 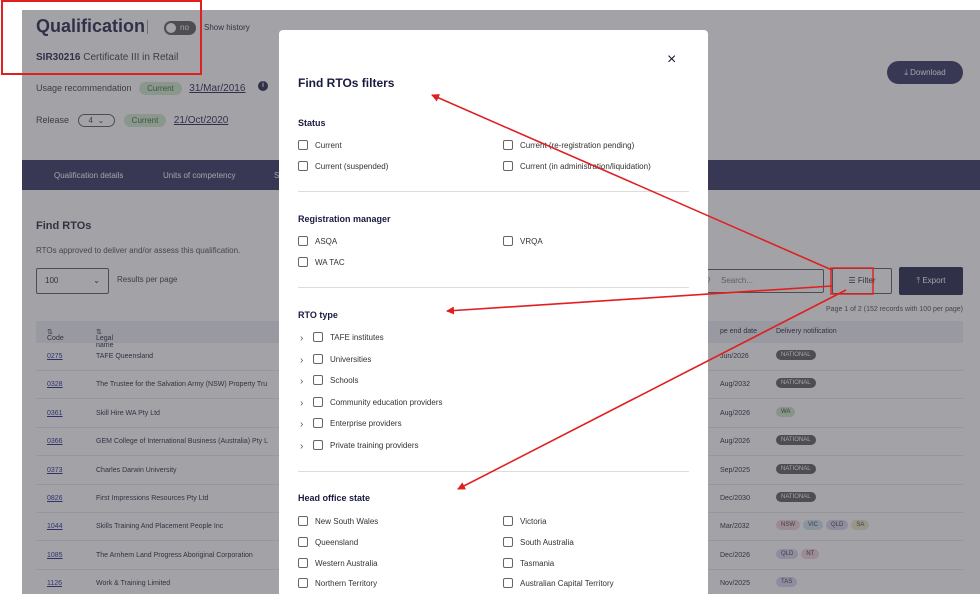 I want to click on filter-highlight, so click(x=852, y=281).